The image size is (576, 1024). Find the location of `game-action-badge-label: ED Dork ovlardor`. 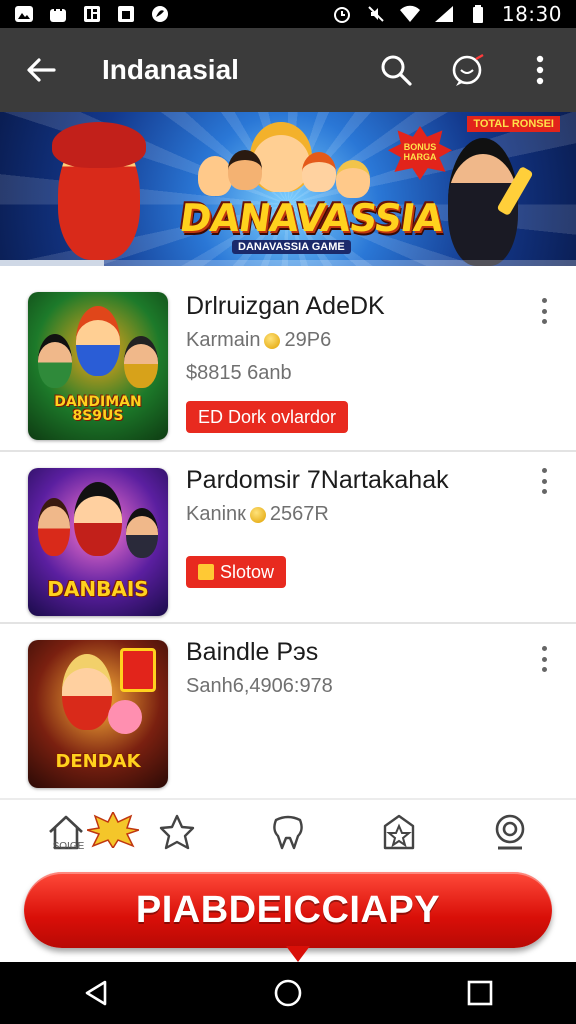

game-action-badge-label: ED Dork ovlardor is located at coordinates (267, 416).